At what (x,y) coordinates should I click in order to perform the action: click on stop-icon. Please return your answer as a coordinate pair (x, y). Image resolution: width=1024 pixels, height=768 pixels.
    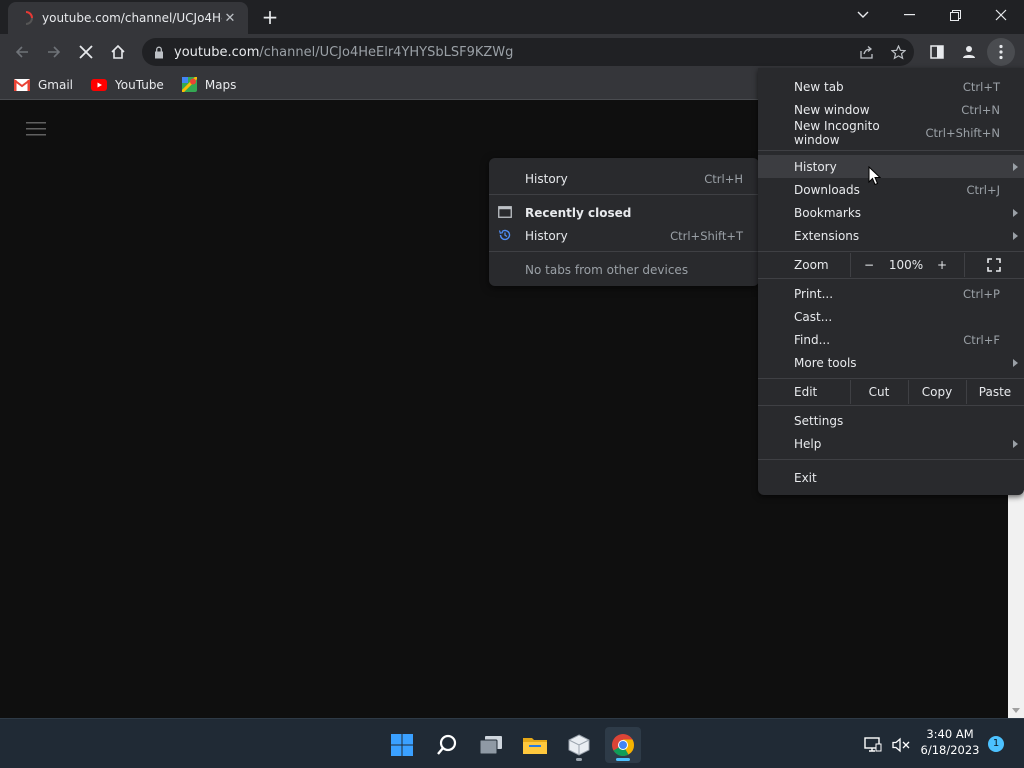
    Looking at the image, I should click on (86, 52).